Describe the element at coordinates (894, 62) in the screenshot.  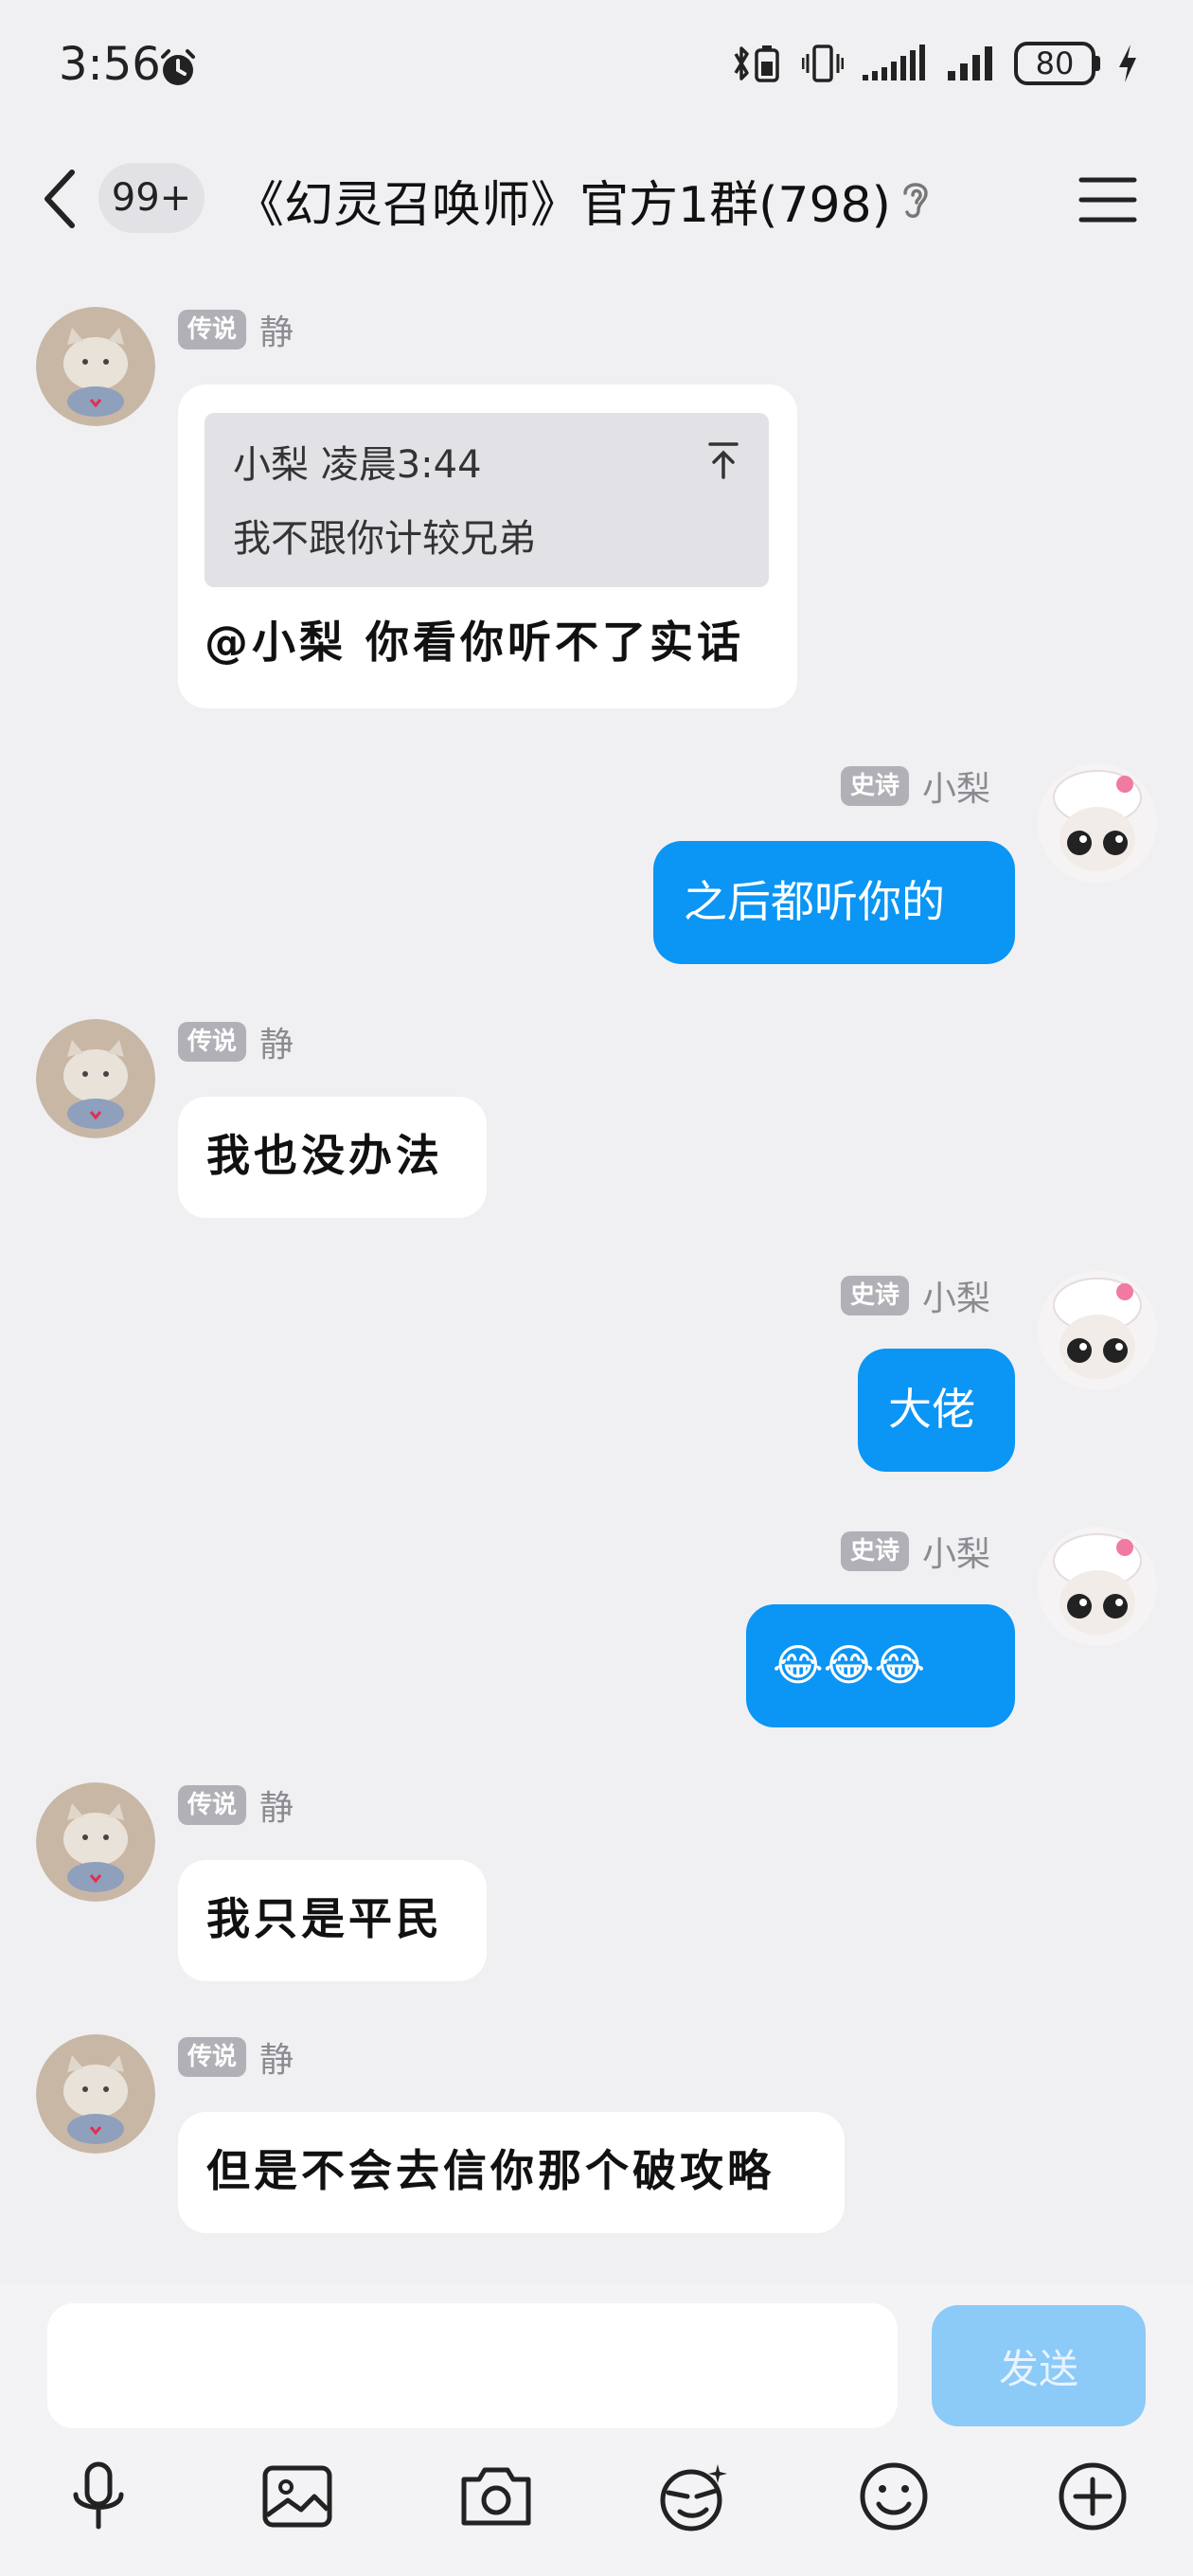
I see `signal-icon` at that location.